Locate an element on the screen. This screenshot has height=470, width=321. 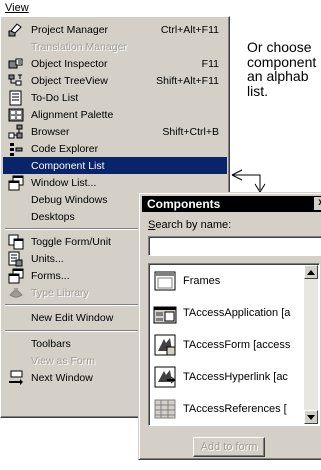
menu-item-label: Code Explorer is located at coordinates (65, 148).